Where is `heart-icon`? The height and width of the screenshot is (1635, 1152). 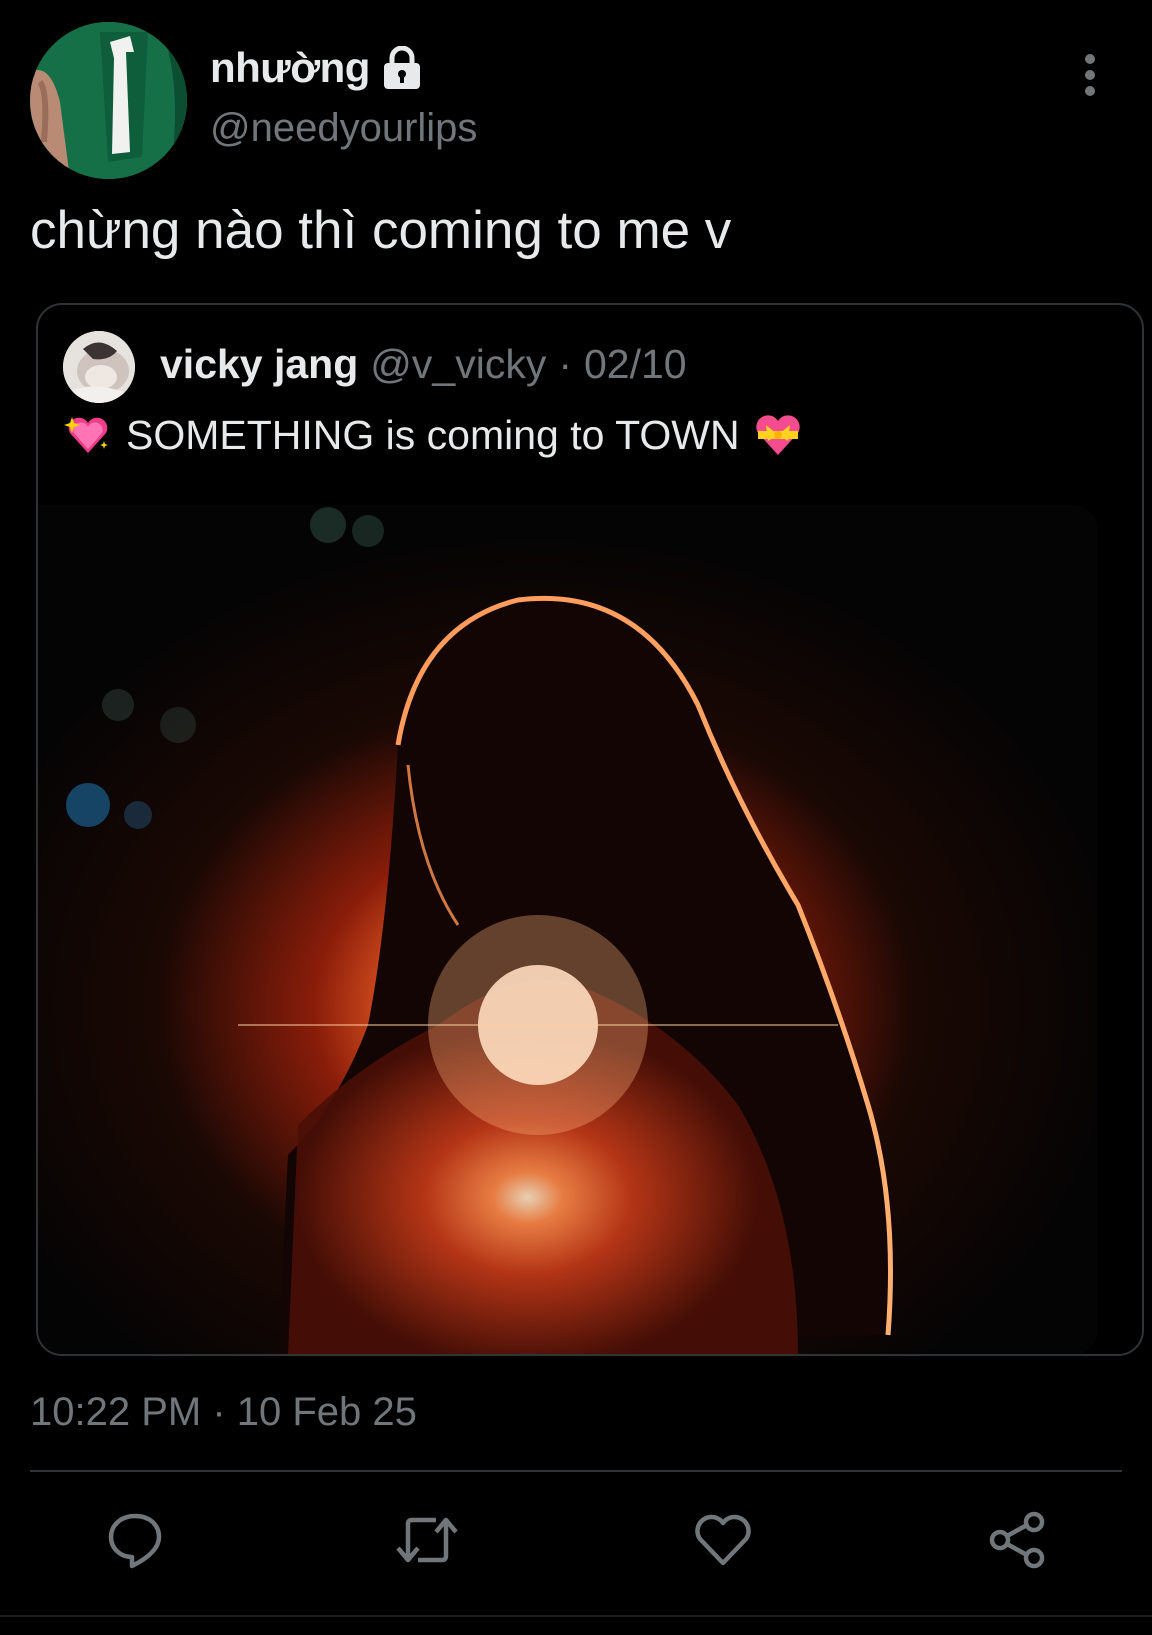
heart-icon is located at coordinates (723, 1540).